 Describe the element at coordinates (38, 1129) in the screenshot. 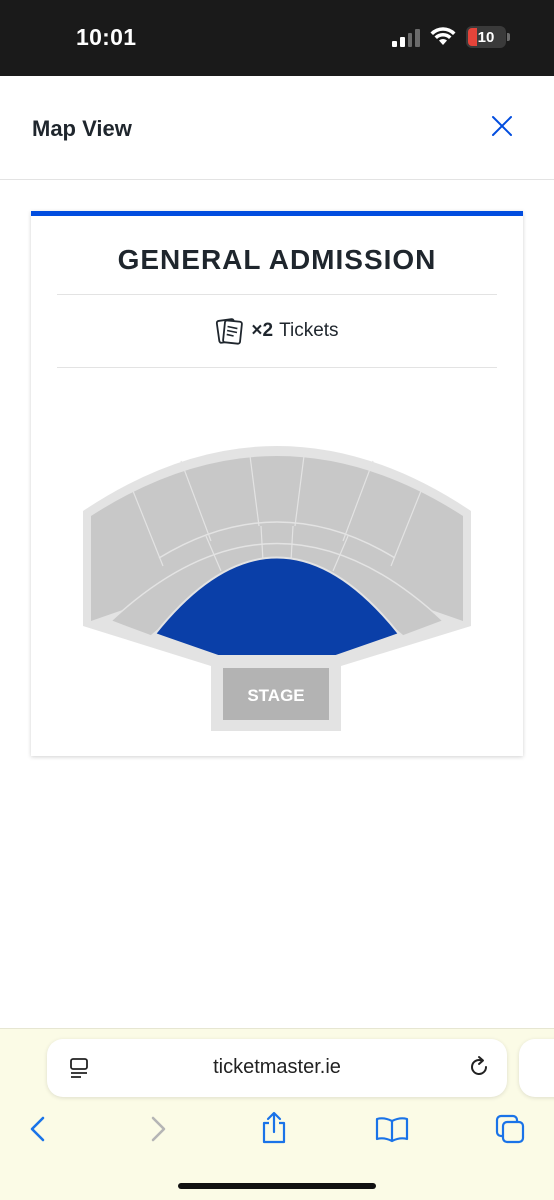

I see `back-icon` at that location.